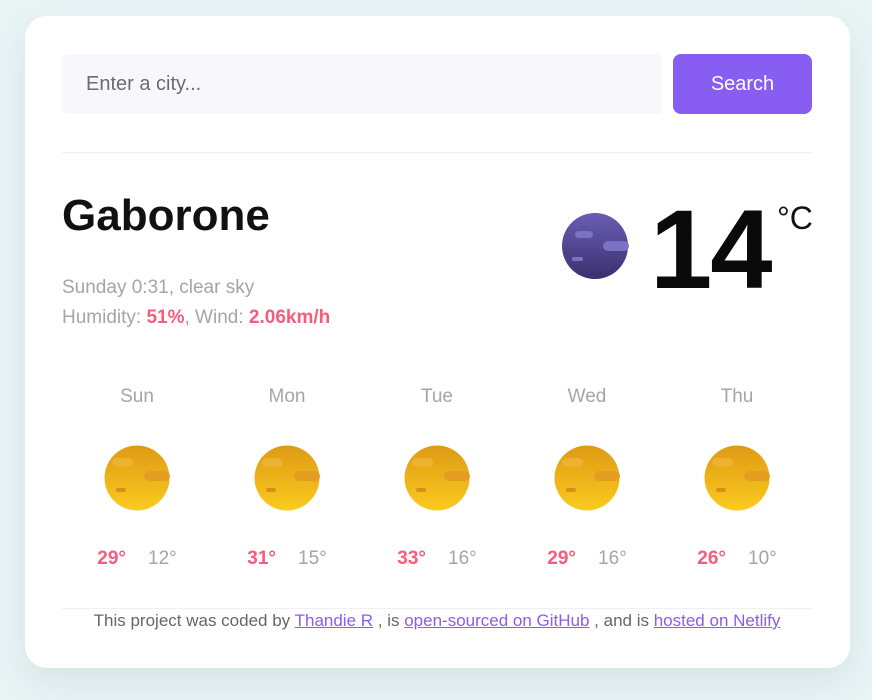 Image resolution: width=872 pixels, height=700 pixels. I want to click on forecast-temps: 31° 15°, so click(287, 559).